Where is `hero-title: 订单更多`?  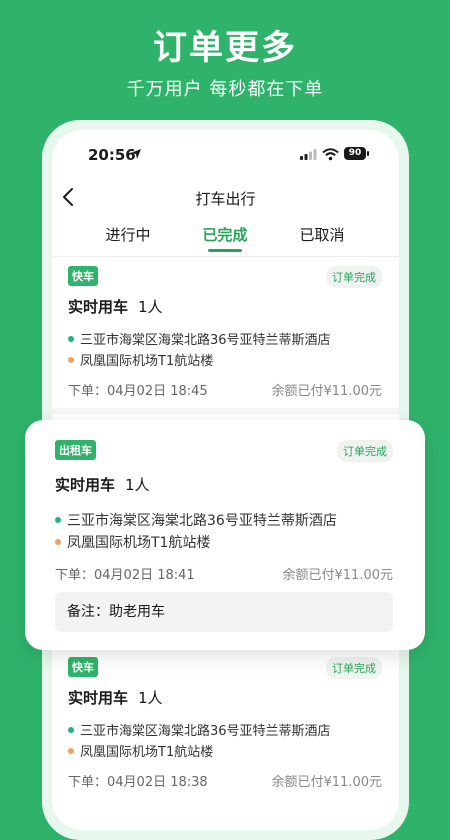 hero-title: 订单更多 is located at coordinates (225, 48).